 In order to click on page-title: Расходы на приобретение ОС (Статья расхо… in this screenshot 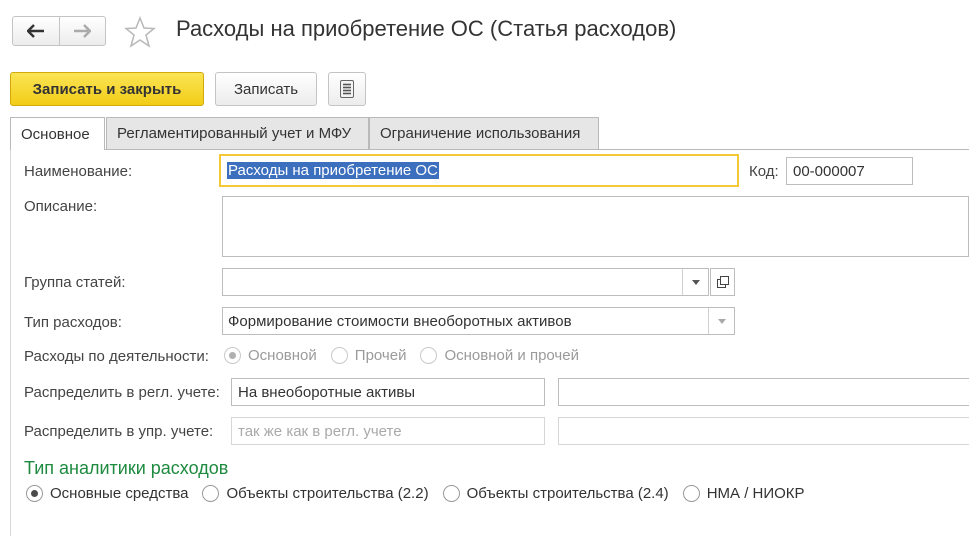, I will do `click(426, 28)`.